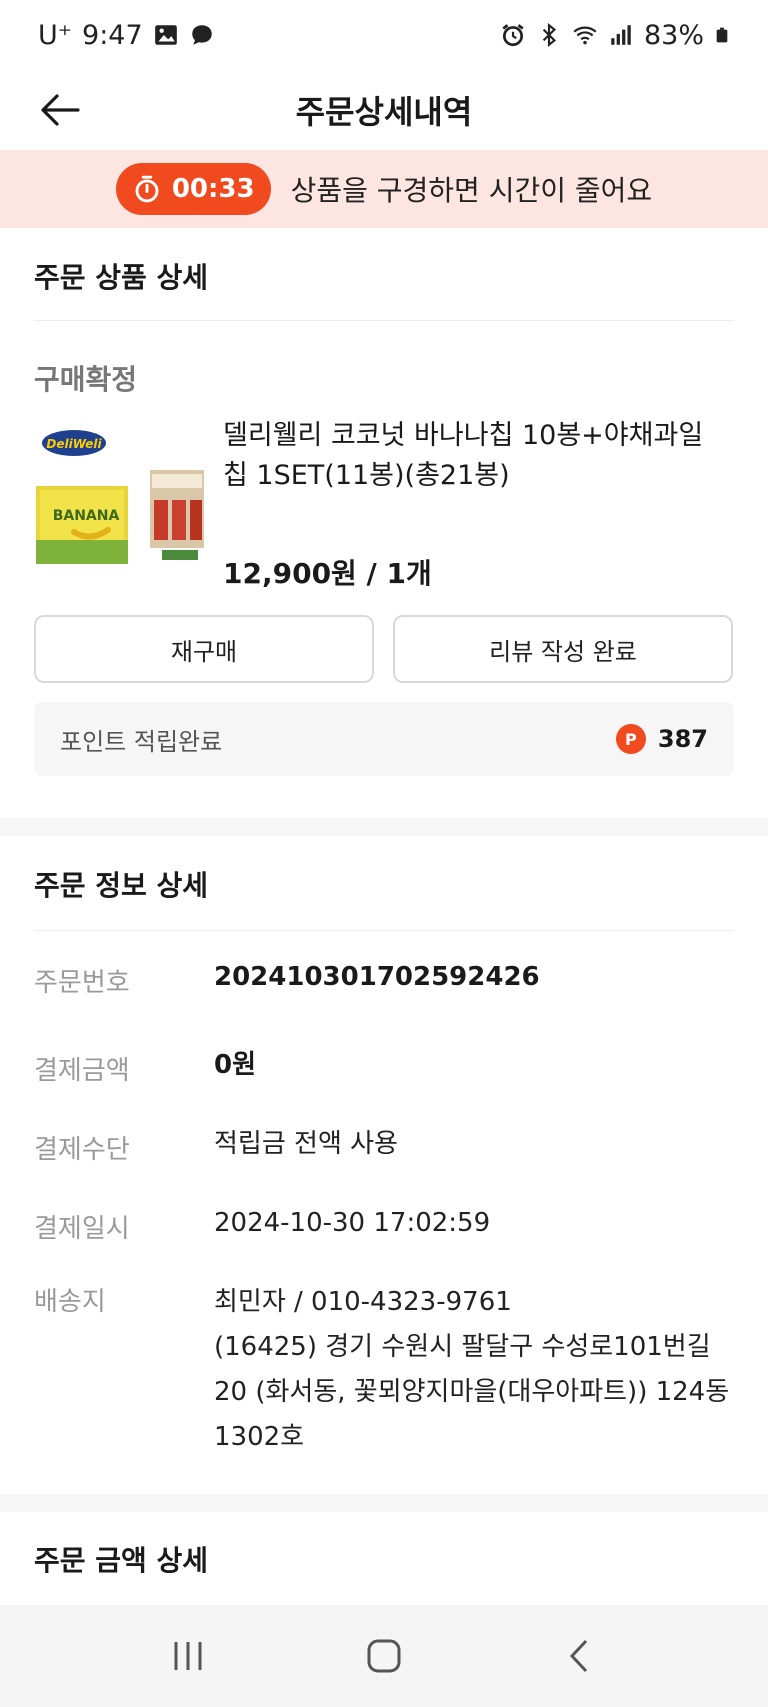 This screenshot has height=1707, width=768. What do you see at coordinates (549, 35) in the screenshot?
I see `bluetooth-icon` at bounding box center [549, 35].